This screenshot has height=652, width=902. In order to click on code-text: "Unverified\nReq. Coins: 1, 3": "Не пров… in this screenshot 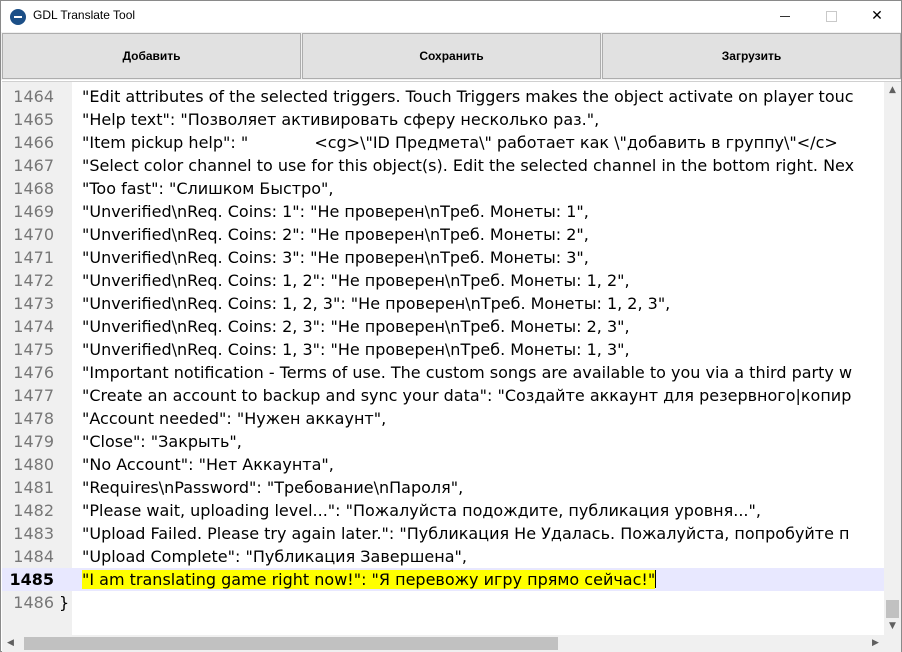, I will do `click(356, 349)`.